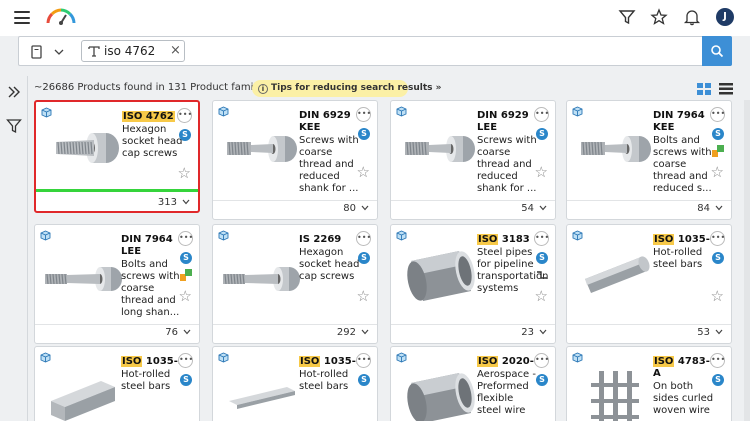 This screenshot has height=421, width=750. Describe the element at coordinates (22, 17) in the screenshot. I see `hamburger-icon` at that location.